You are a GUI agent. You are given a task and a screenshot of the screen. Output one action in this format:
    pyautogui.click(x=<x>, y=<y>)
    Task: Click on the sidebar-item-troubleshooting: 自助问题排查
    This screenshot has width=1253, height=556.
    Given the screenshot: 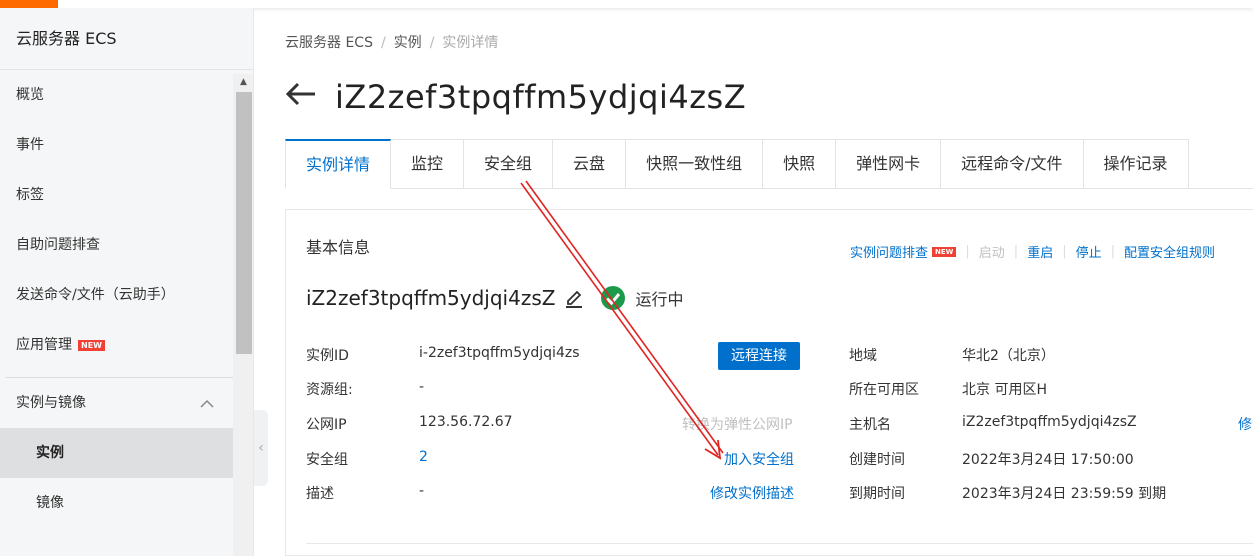 What is the action you would take?
    pyautogui.click(x=116, y=245)
    